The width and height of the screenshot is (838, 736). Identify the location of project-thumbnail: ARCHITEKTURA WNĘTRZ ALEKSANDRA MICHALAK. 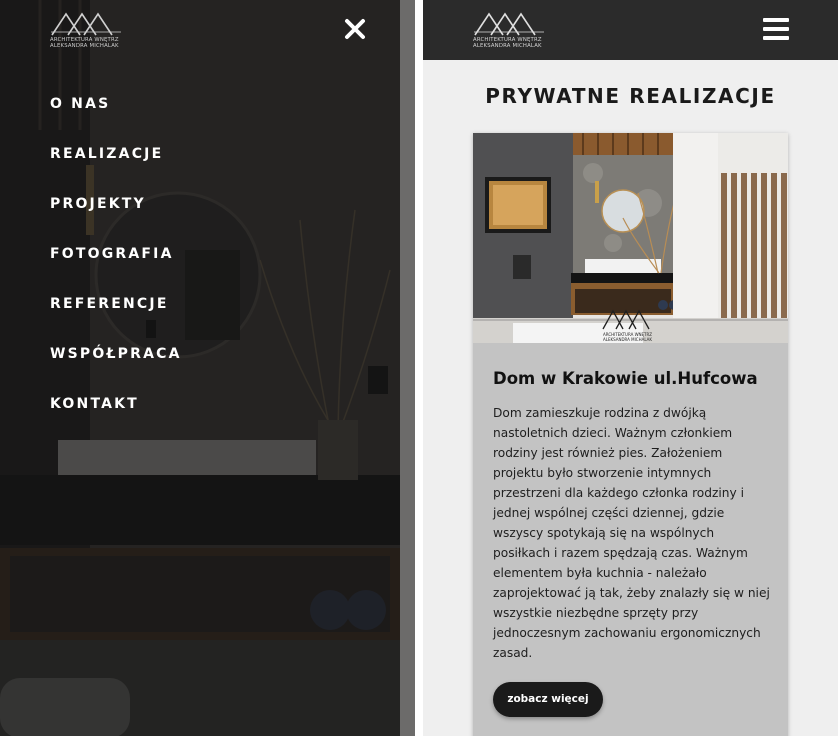
(630, 238).